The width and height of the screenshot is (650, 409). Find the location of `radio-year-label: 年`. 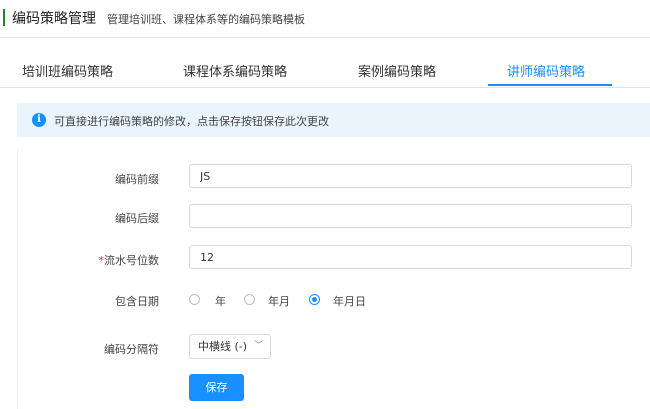

radio-year-label: 年 is located at coordinates (220, 301).